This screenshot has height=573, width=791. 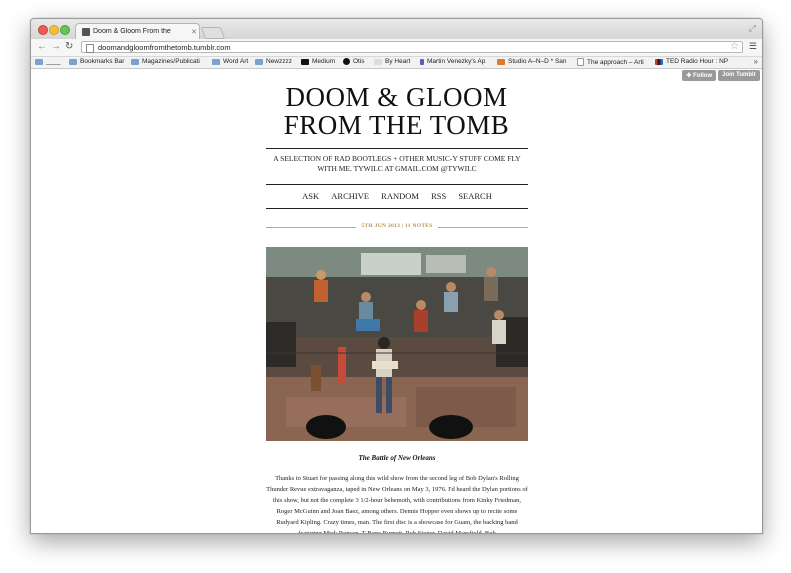 What do you see at coordinates (691, 61) in the screenshot?
I see `bookmark-item: TED Radio Hour : NP` at bounding box center [691, 61].